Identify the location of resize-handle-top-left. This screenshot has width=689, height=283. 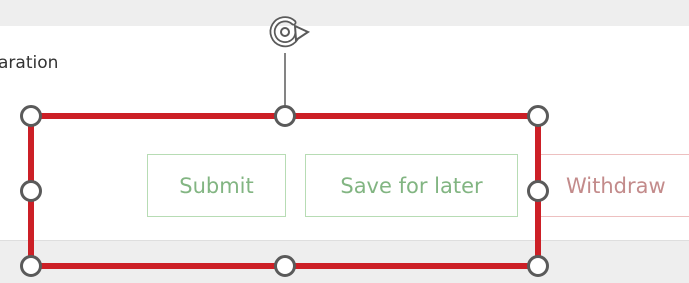
(31, 116).